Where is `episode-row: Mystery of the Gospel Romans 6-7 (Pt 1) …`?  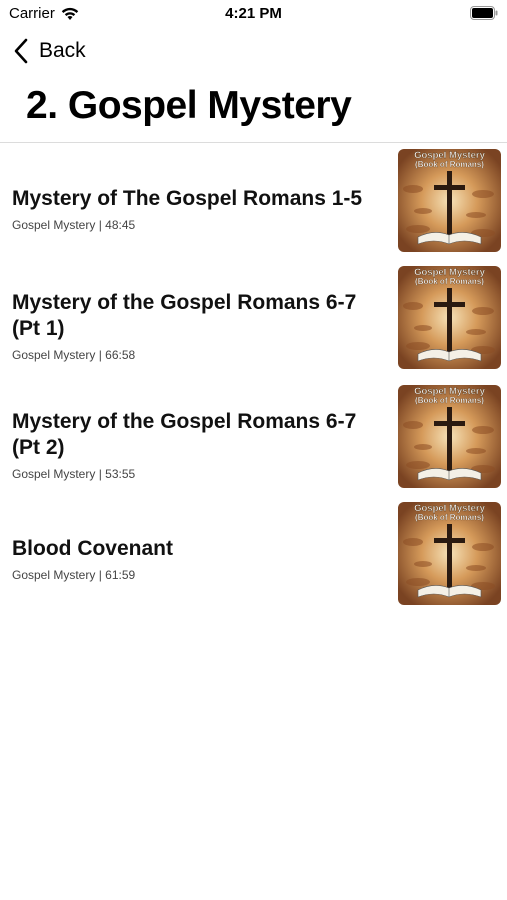
episode-row: Mystery of the Gospel Romans 6-7 (Pt 1) … is located at coordinates (253, 322).